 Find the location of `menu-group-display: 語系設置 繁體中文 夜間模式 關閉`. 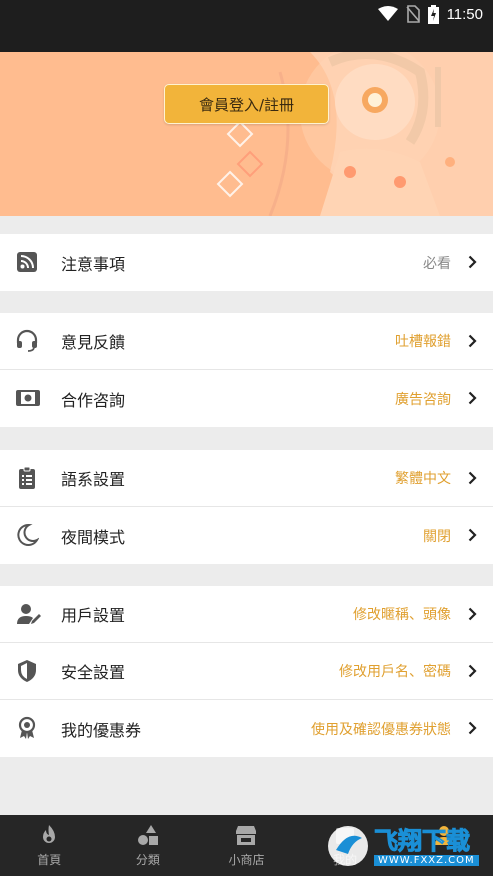

menu-group-display: 語系設置 繁體中文 夜間模式 關閉 is located at coordinates (246, 507).